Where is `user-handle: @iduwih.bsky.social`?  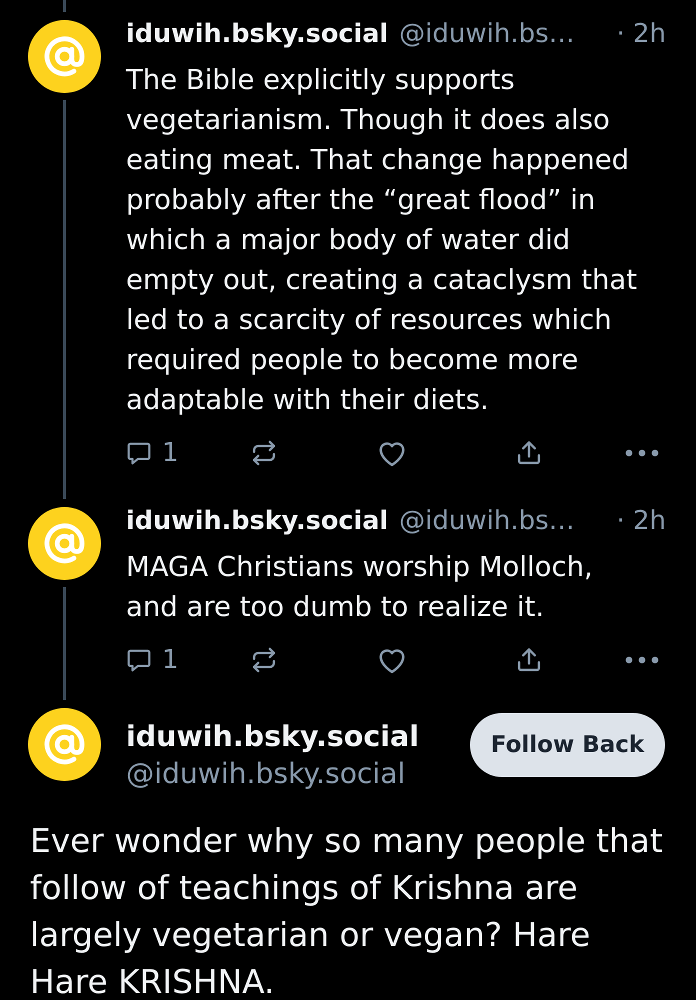 user-handle: @iduwih.bsky.social is located at coordinates (298, 774).